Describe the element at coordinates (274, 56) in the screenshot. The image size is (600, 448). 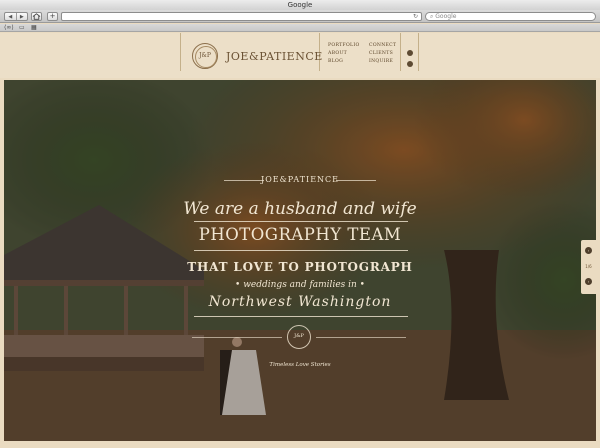
I see `brand-name: JOE&PATIENCE` at that location.